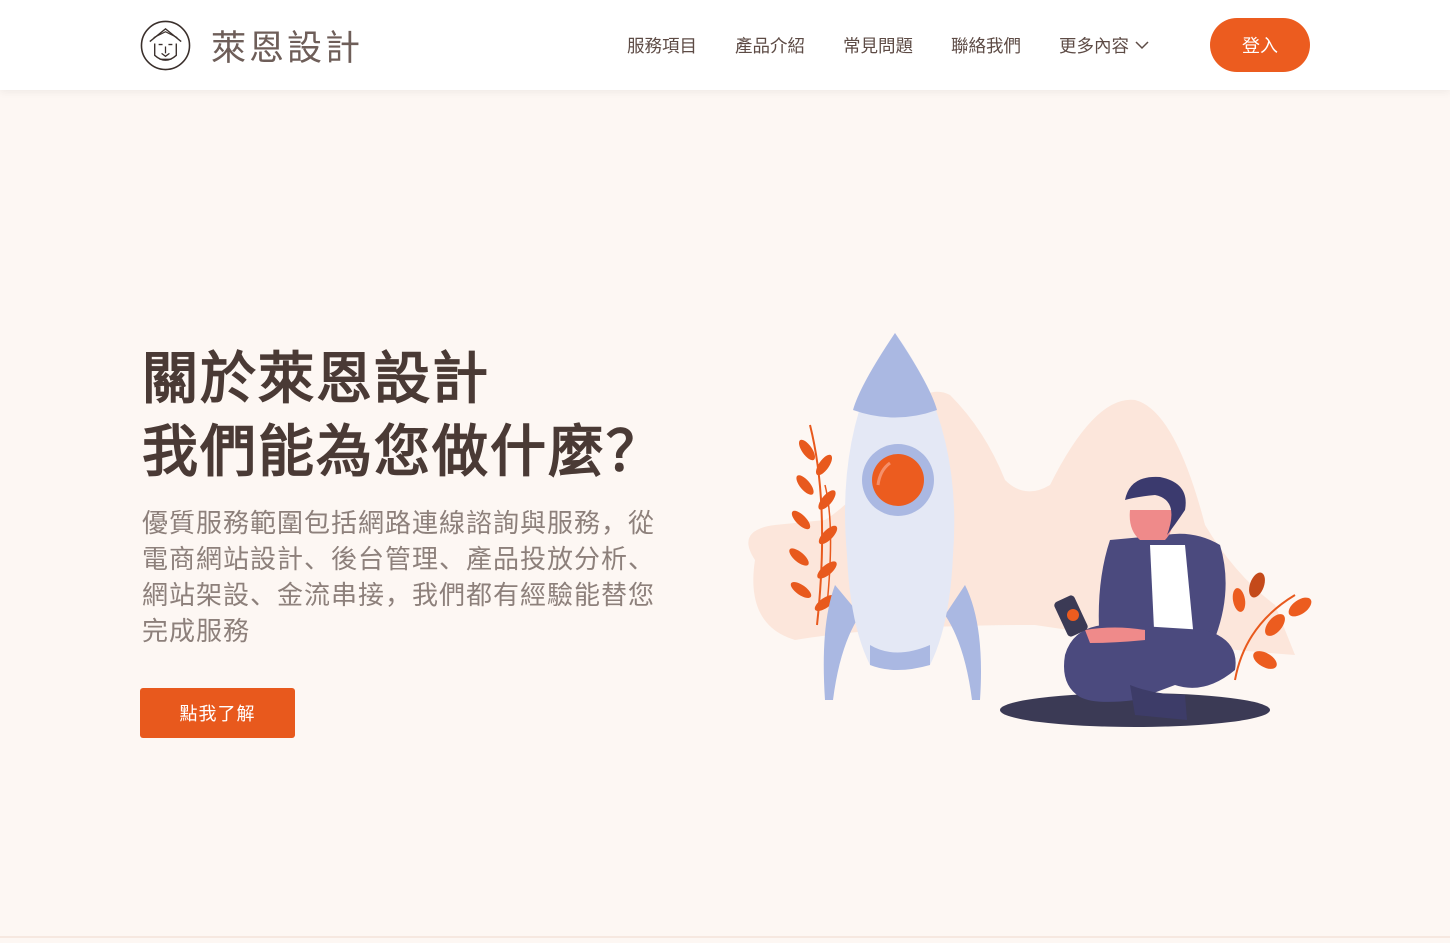 This screenshot has height=943, width=1450. I want to click on nav-item-contact: 聯絡我們, so click(986, 45).